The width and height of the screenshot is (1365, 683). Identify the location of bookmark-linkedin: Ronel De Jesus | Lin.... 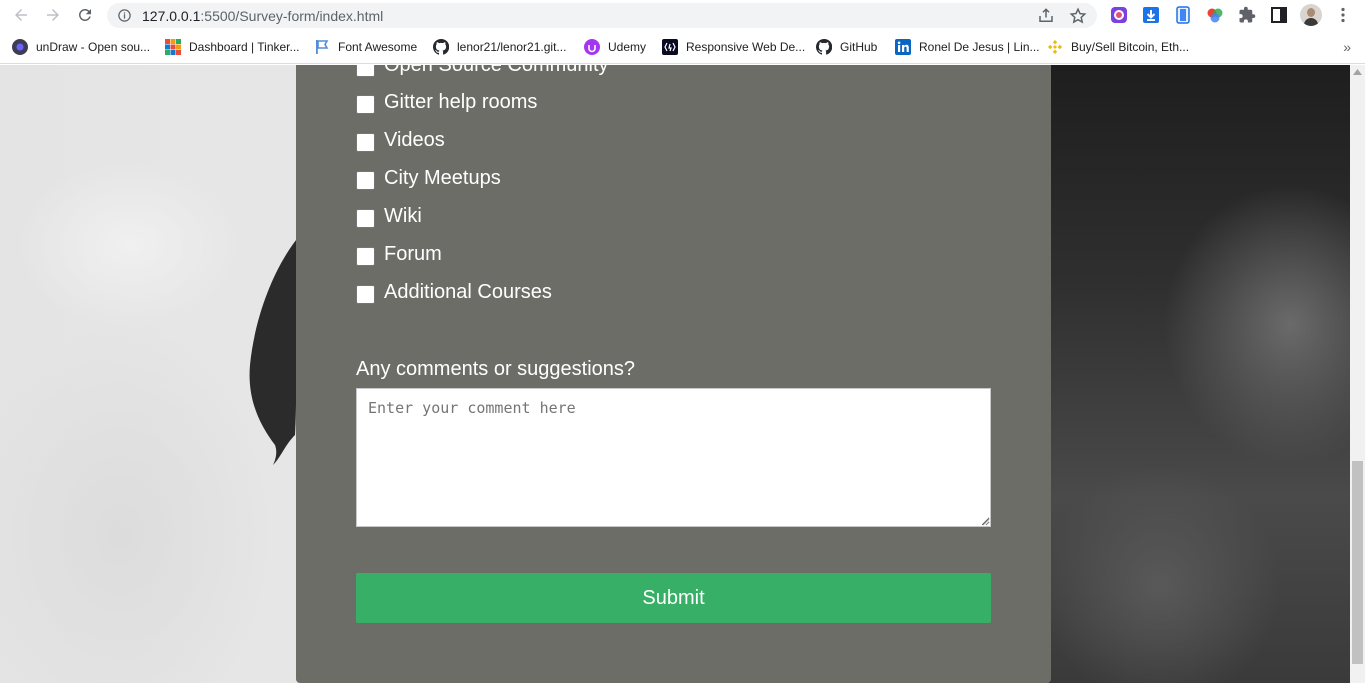
(967, 47).